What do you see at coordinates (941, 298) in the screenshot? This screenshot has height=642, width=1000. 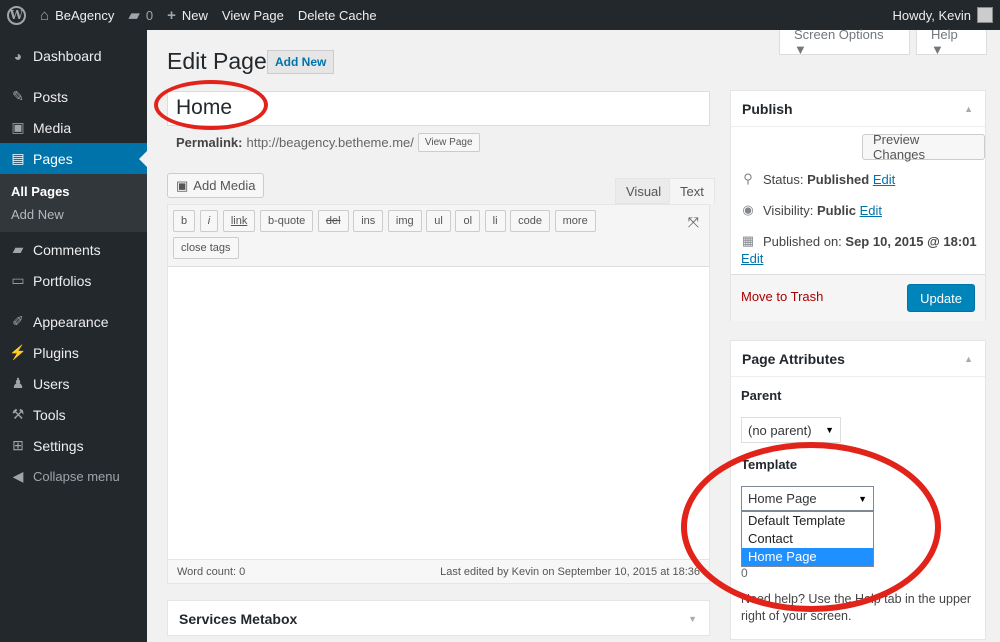 I see `update-button: Update` at bounding box center [941, 298].